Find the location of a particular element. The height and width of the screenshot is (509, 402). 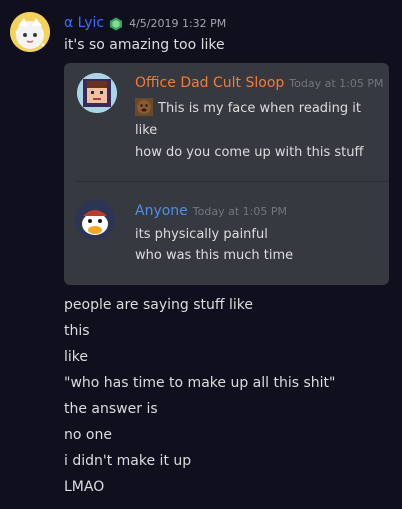

quoted-line: This is my face when reading it is located at coordinates (248, 108).